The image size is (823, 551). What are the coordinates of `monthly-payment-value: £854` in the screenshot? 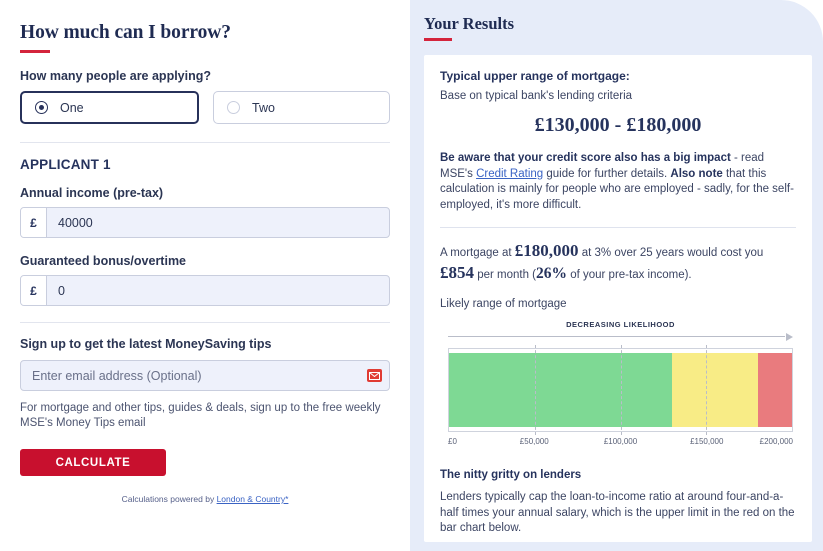 It's located at (457, 272).